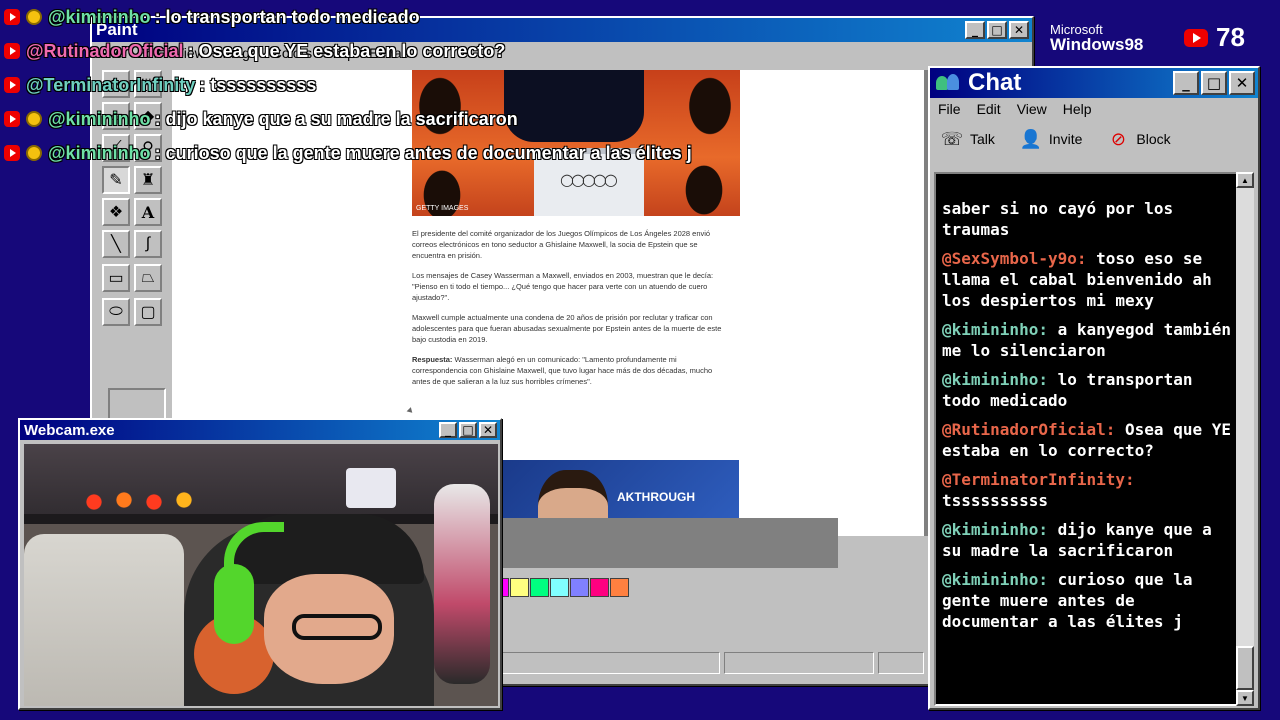  What do you see at coordinates (1088, 490) in the screenshot?
I see `chat-message: @TerminatorInfinity: tssssssssss` at bounding box center [1088, 490].